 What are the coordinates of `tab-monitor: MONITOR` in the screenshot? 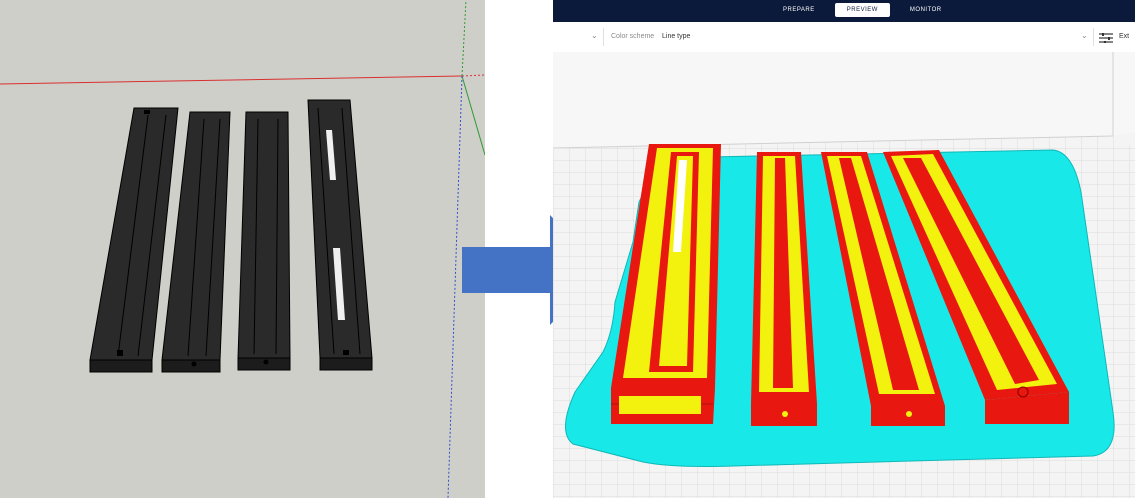 It's located at (926, 10).